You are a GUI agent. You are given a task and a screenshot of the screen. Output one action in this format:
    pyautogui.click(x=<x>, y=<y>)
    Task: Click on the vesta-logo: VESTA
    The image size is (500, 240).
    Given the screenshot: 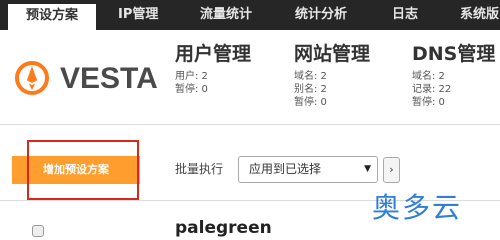 What is the action you would take?
    pyautogui.click(x=85, y=79)
    